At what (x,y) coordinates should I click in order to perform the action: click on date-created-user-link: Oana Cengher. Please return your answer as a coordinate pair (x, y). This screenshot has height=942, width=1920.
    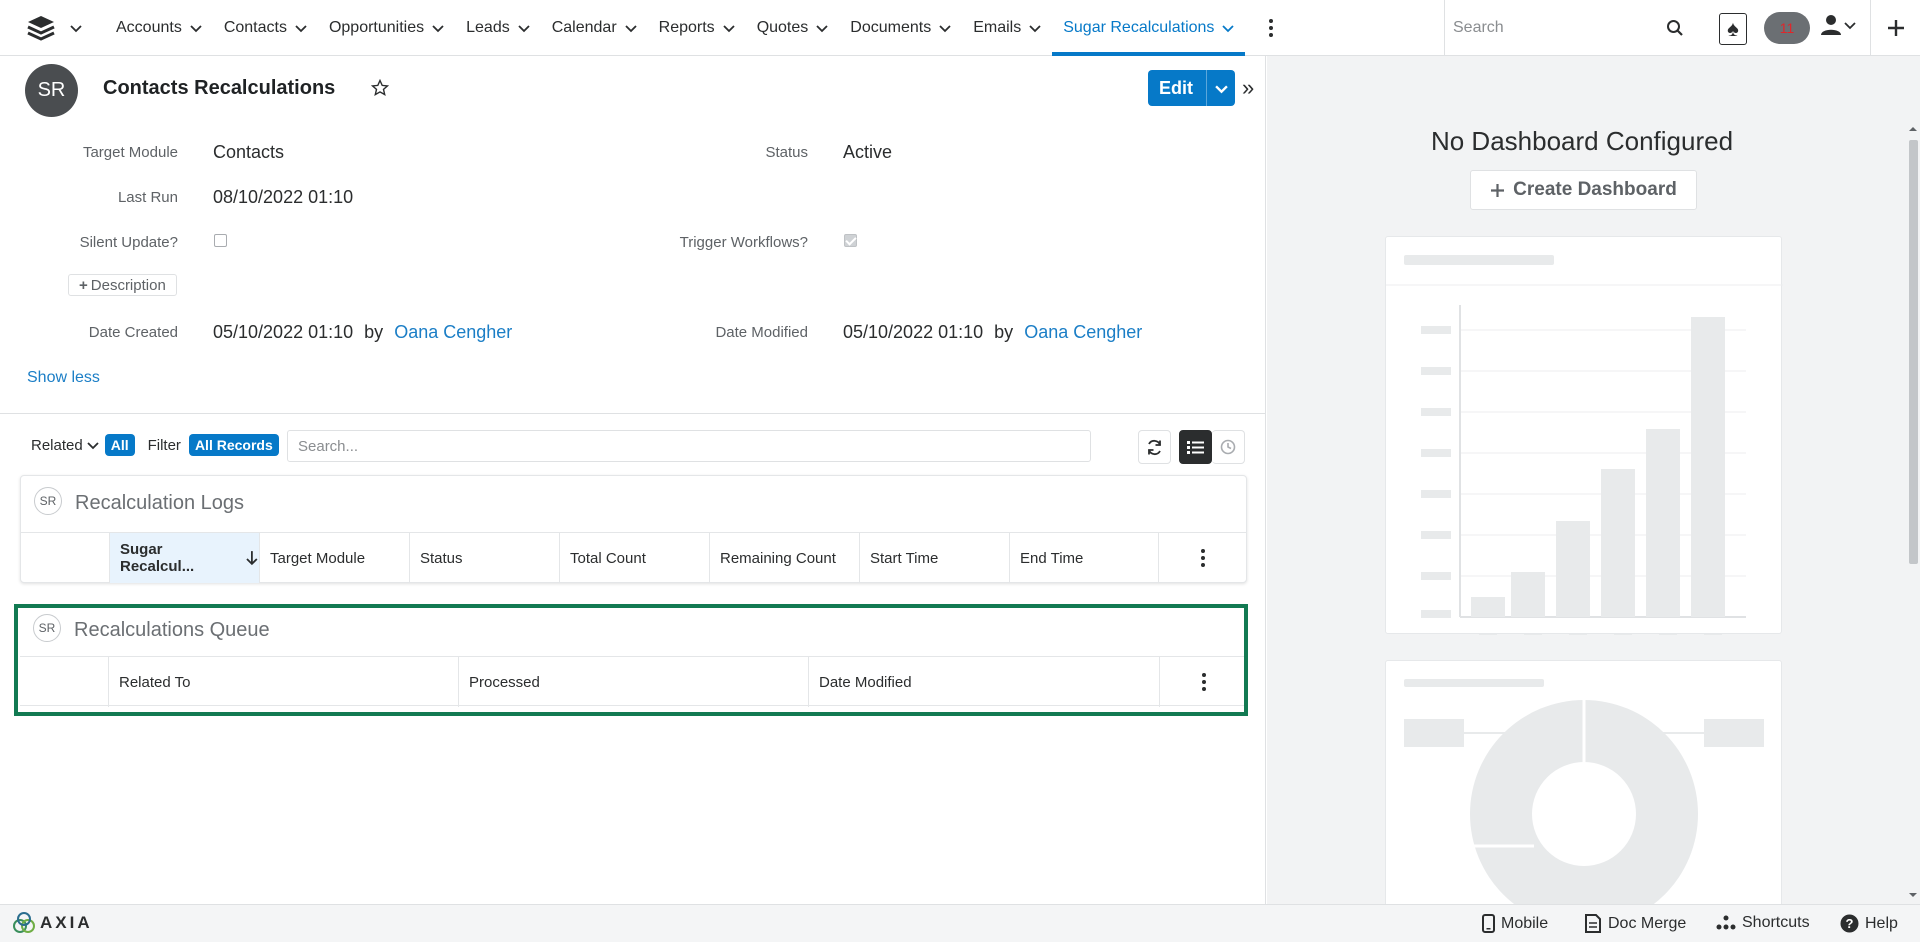
    Looking at the image, I should click on (453, 332).